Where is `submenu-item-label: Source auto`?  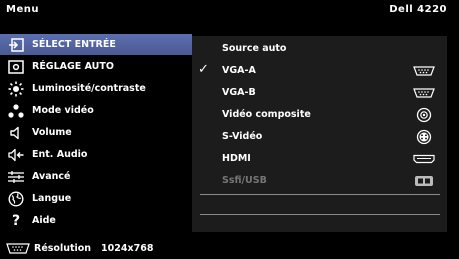 submenu-item-label: Source auto is located at coordinates (254, 48).